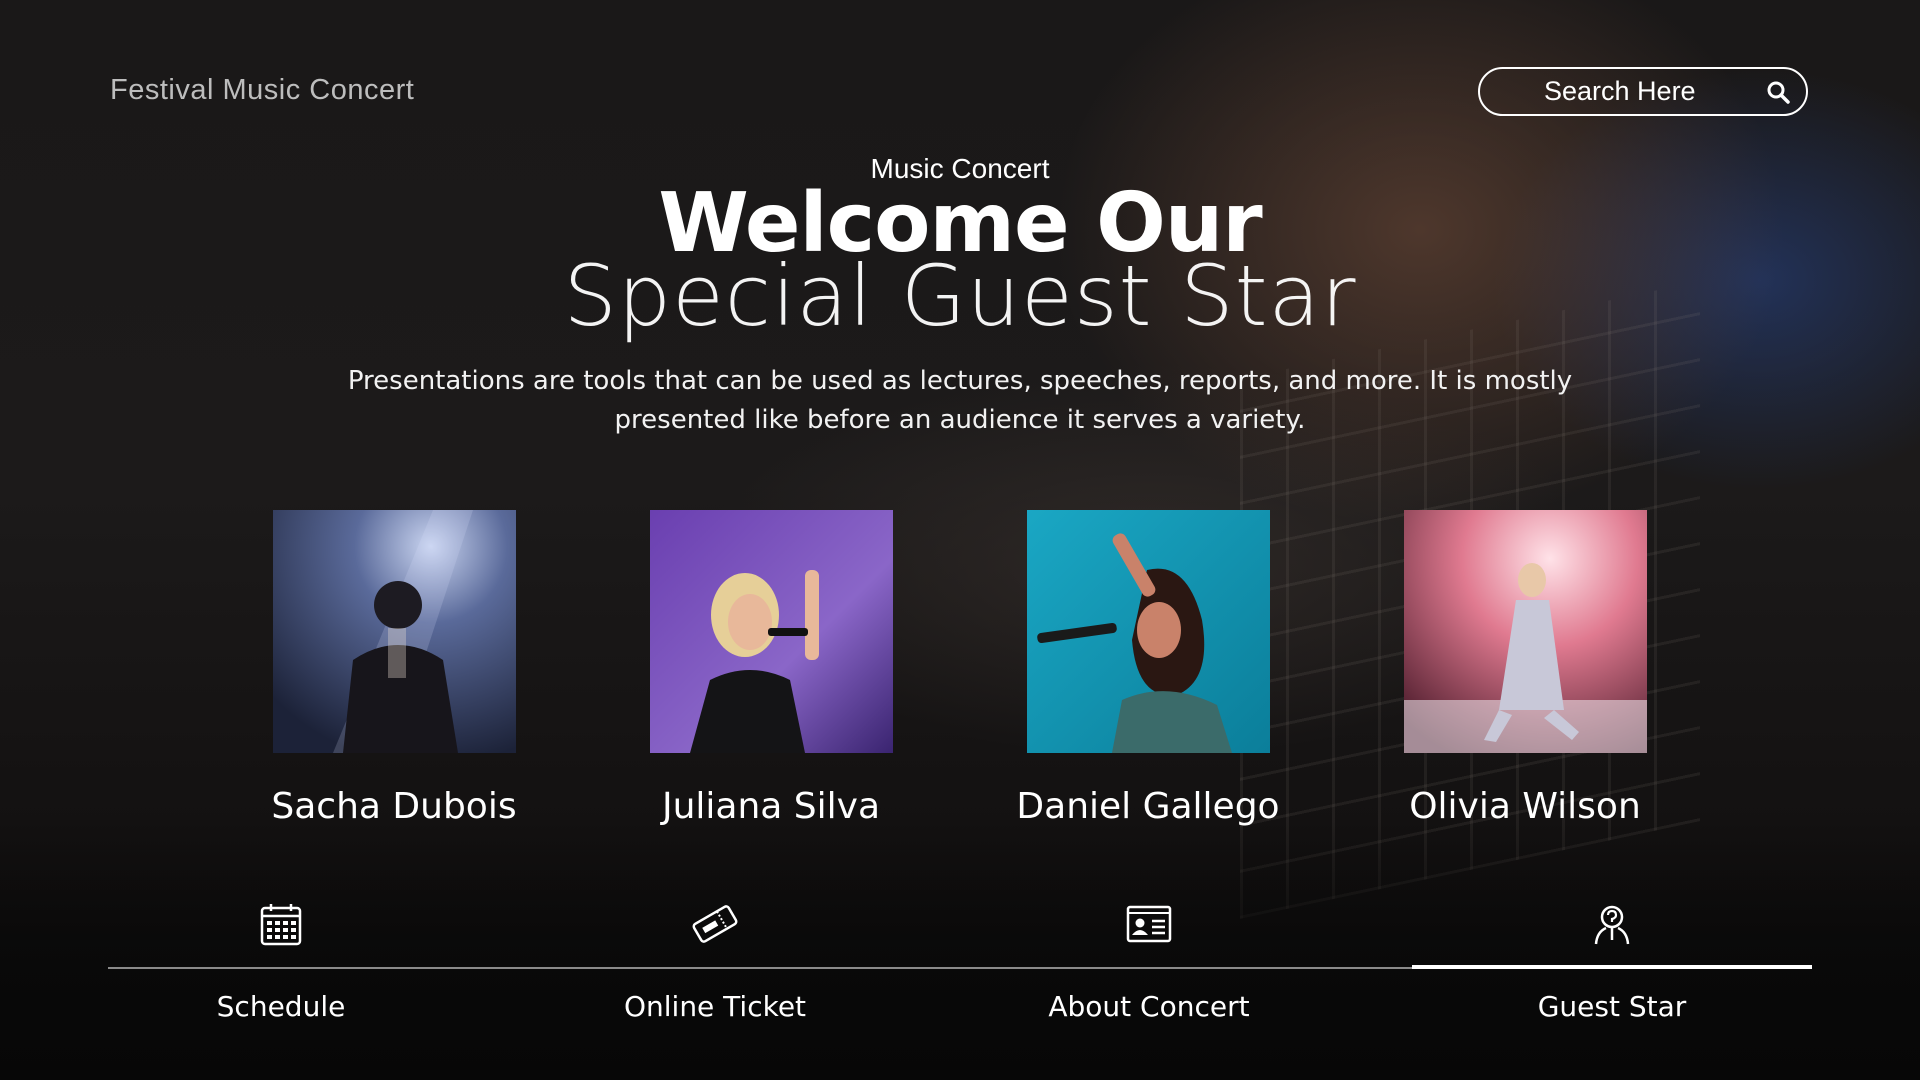  I want to click on search-box: Search Here, so click(1643, 91).